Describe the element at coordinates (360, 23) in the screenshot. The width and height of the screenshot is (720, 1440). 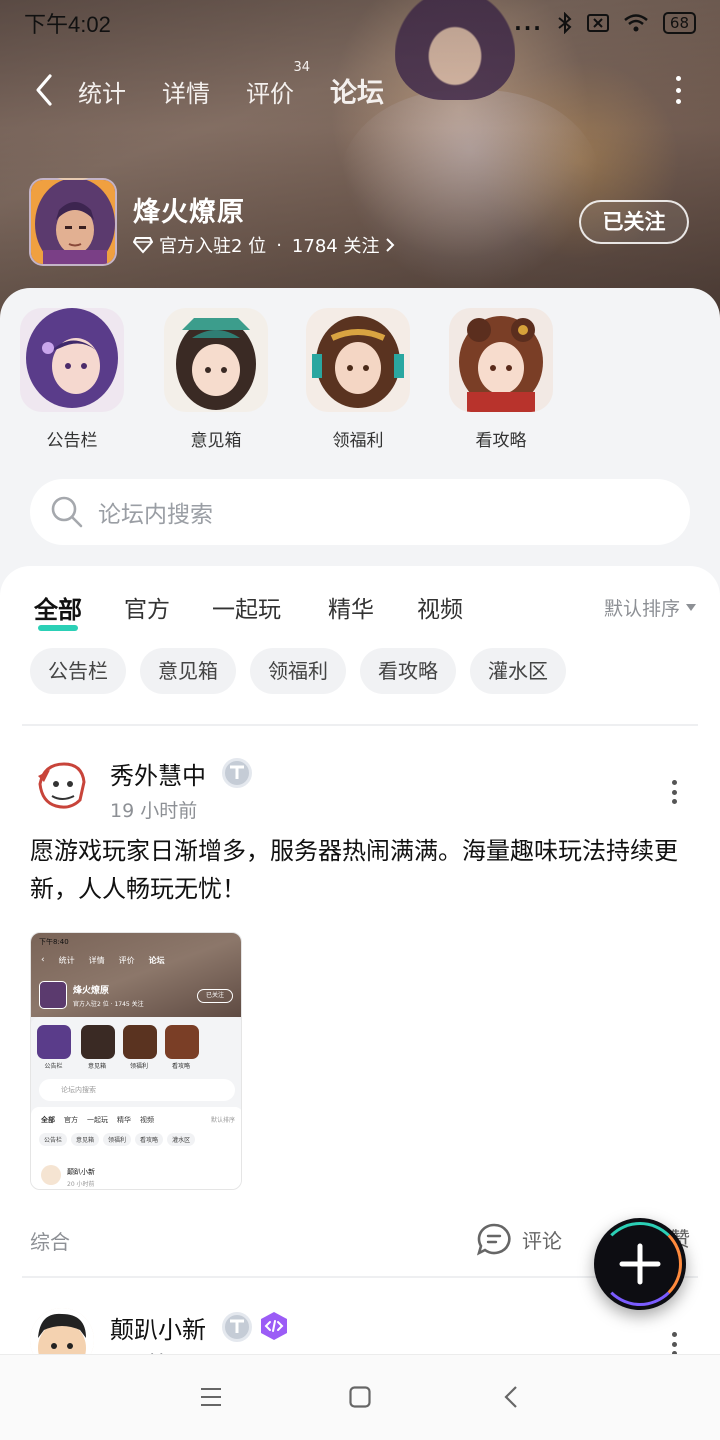
I see `status-bar: 下午4:02 ... 68` at that location.